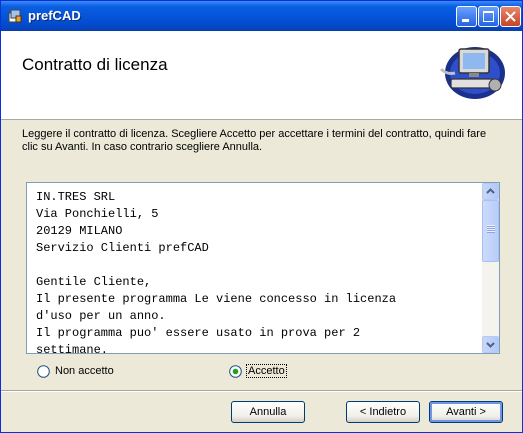 This screenshot has height=433, width=523. Describe the element at coordinates (101, 316) in the screenshot. I see `license-line: d'uso per un anno.` at that location.